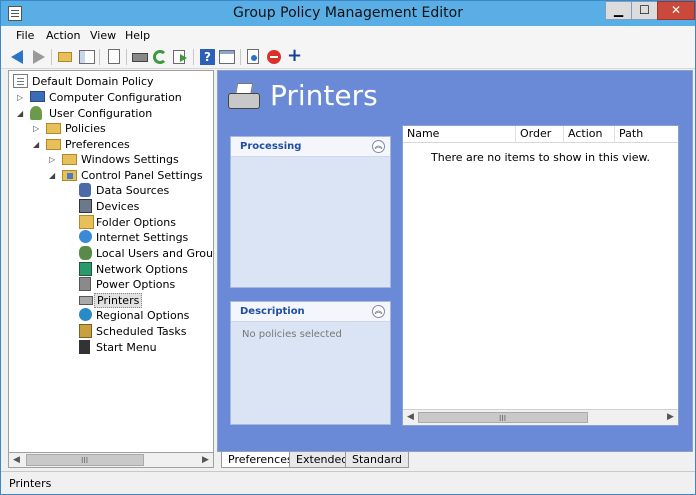  I want to click on computer-icon, so click(37, 96).